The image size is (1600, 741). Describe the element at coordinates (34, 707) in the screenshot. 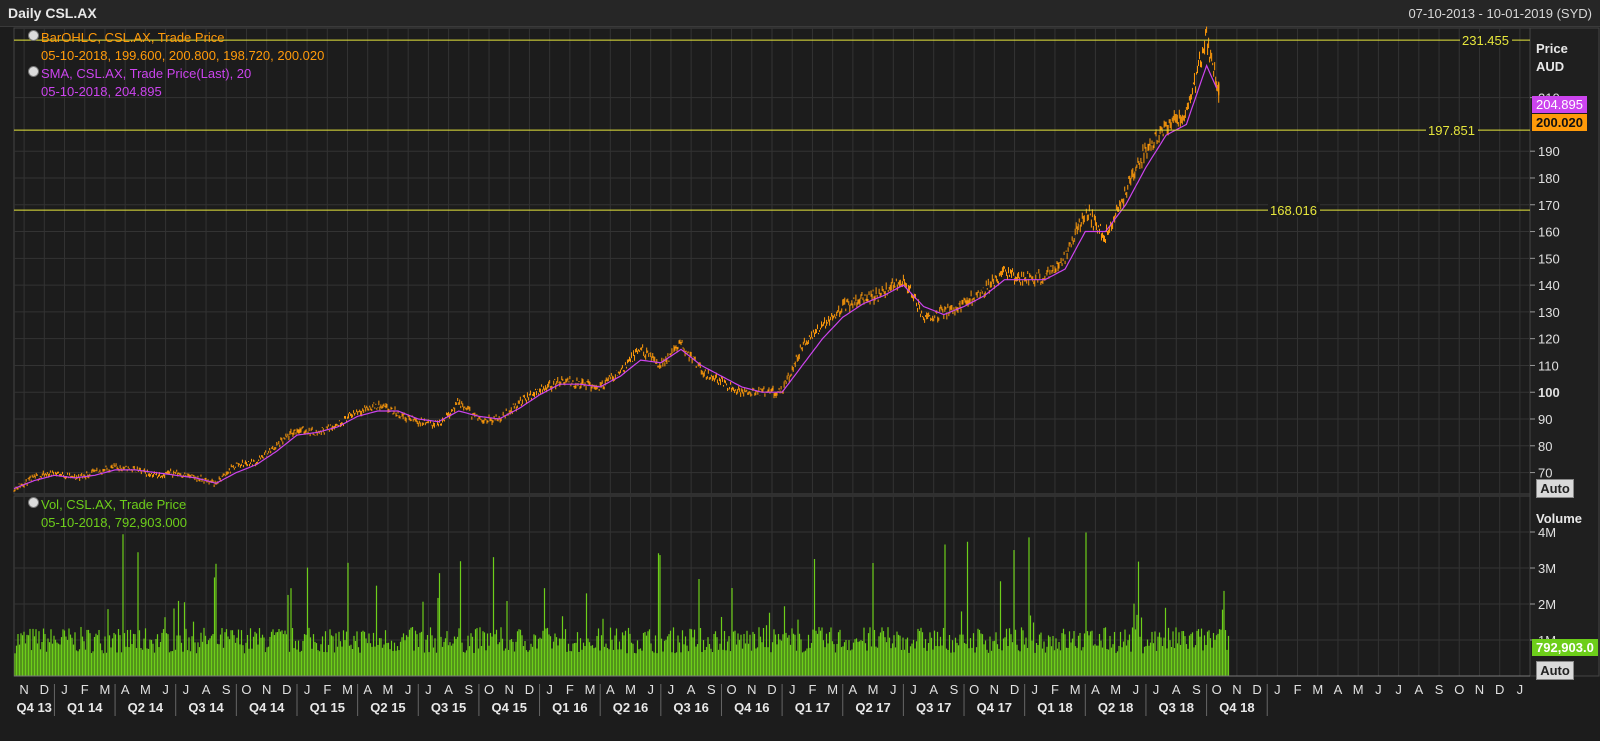

I see `quarter-label: Q4 13` at that location.